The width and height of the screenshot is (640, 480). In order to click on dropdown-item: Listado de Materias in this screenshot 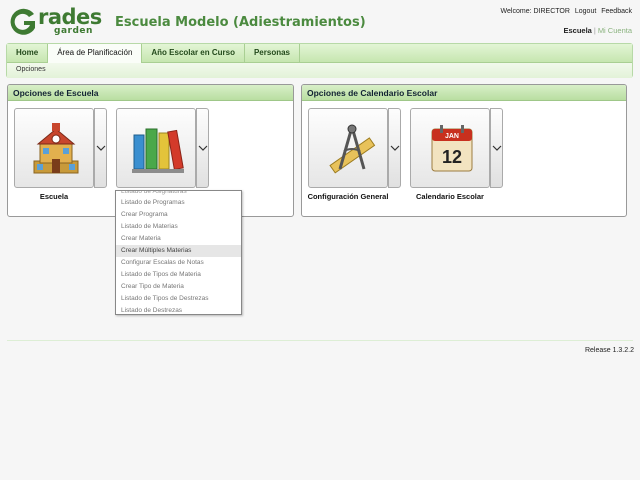, I will do `click(178, 227)`.